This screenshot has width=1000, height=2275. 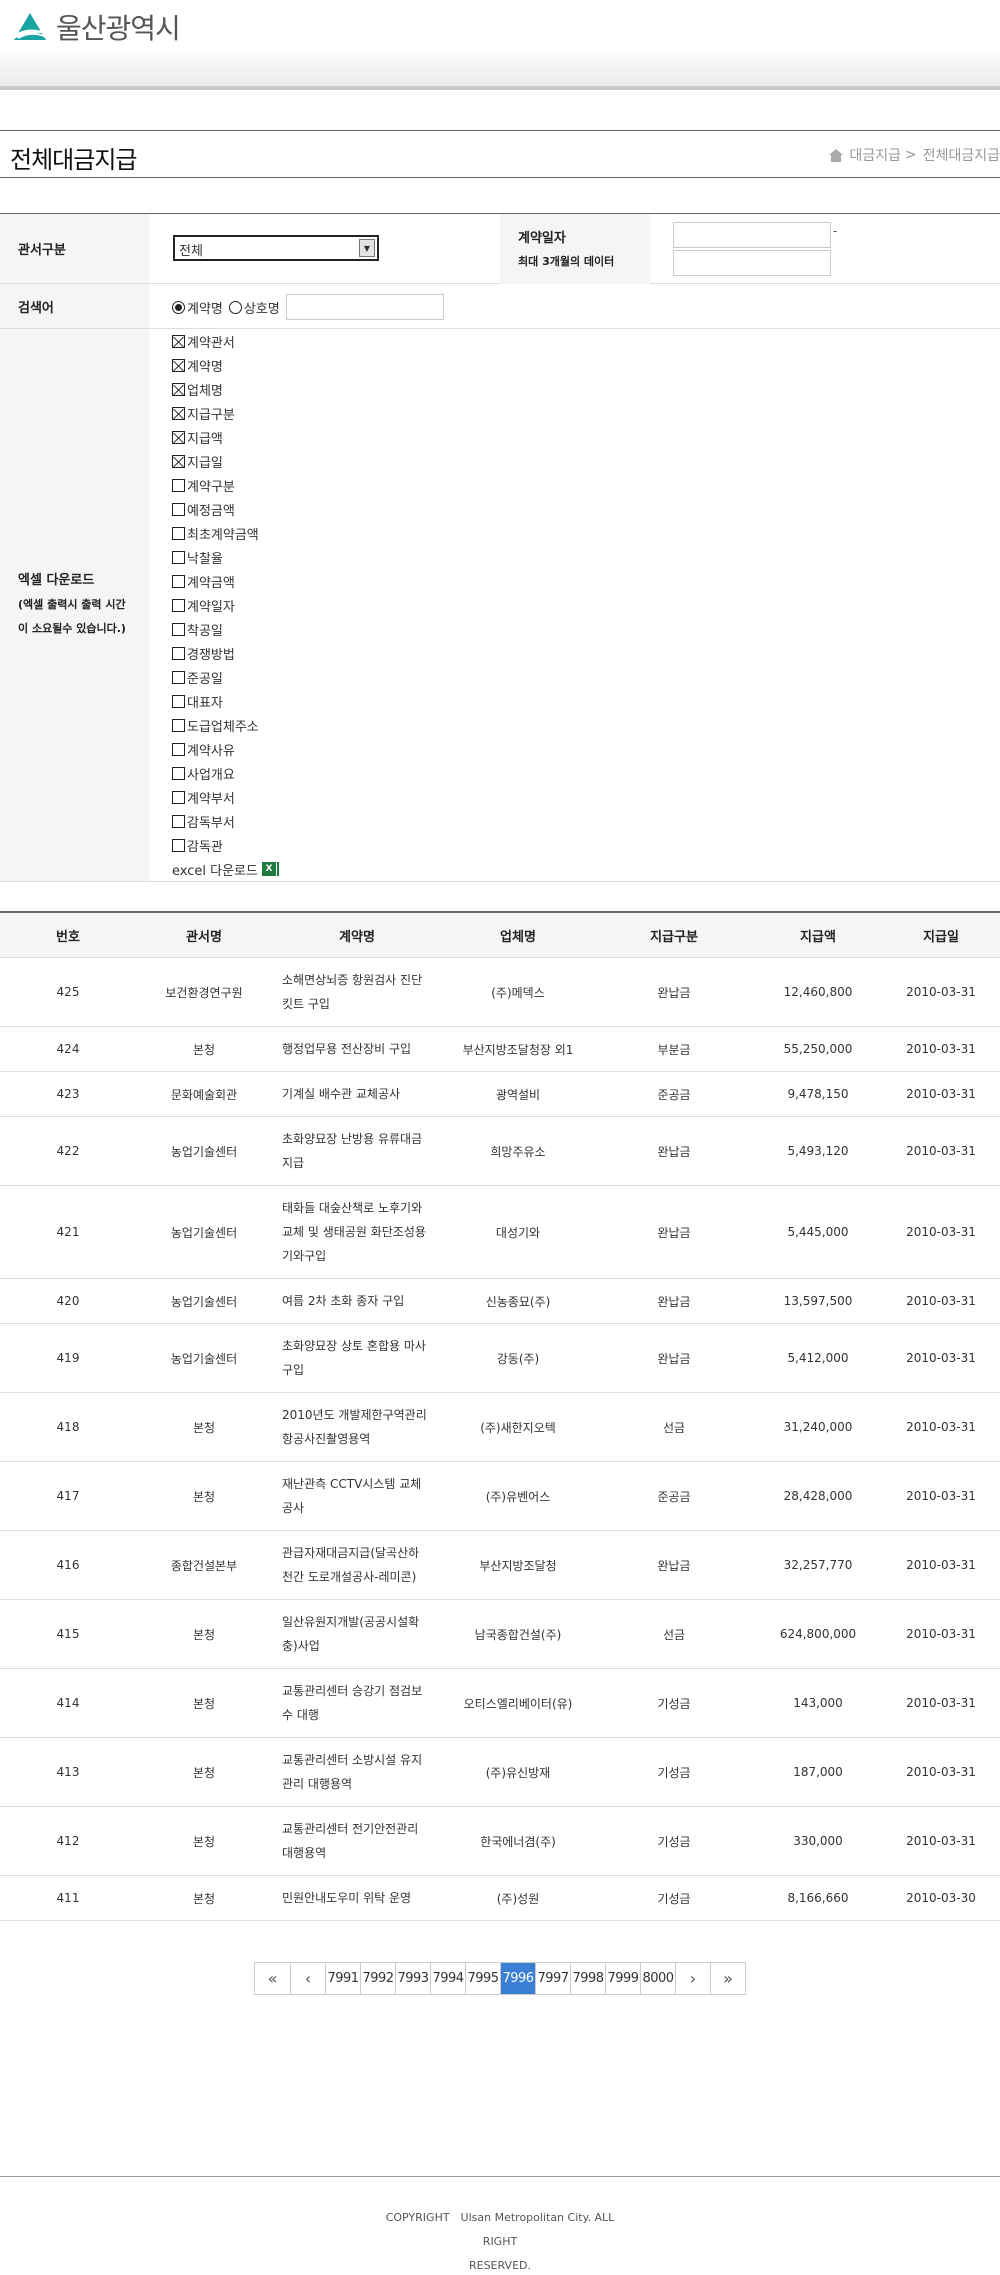 I want to click on excel-column-option: 감독부서, so click(x=225, y=821).